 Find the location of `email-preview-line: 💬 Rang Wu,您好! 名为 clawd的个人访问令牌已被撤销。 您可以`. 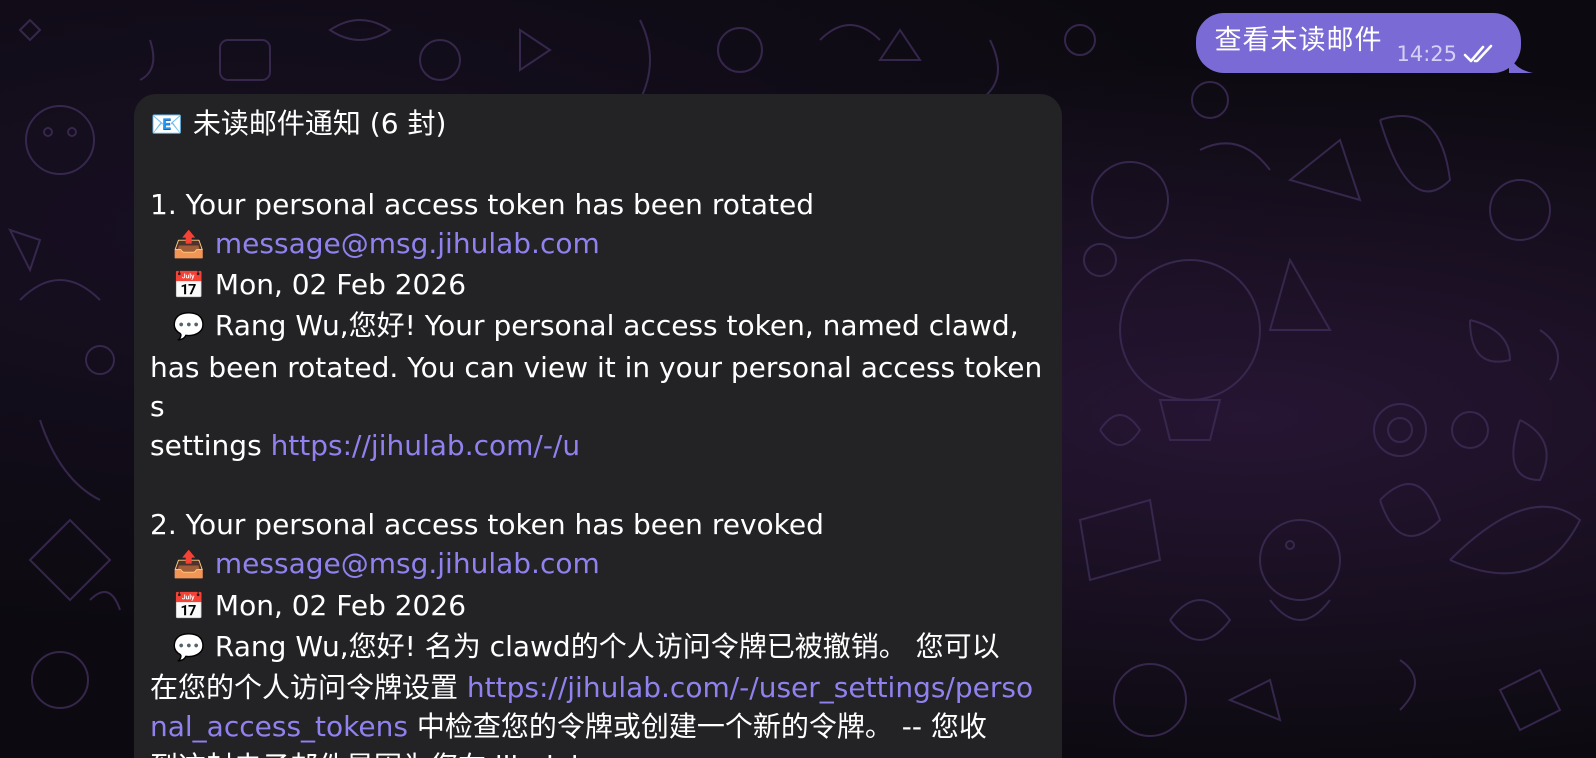

email-preview-line: 💬 Rang Wu,您好! 名为 clawd的个人访问令牌已被撤销。 您可以 is located at coordinates (597, 647).